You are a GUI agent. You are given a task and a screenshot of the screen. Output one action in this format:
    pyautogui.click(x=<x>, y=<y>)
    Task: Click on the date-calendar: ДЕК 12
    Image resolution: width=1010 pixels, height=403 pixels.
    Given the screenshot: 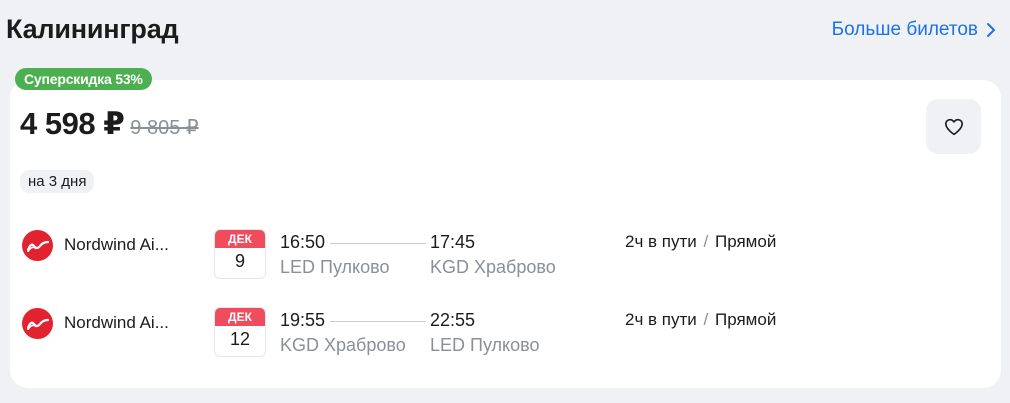 What is the action you would take?
    pyautogui.click(x=240, y=332)
    